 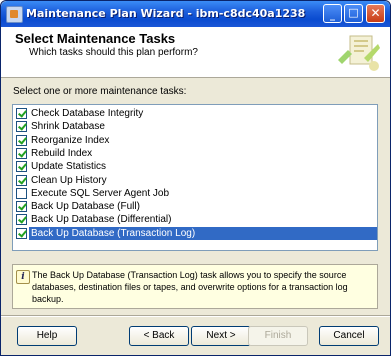 I want to click on page-title: Select Maintenance Tasks, so click(x=95, y=38).